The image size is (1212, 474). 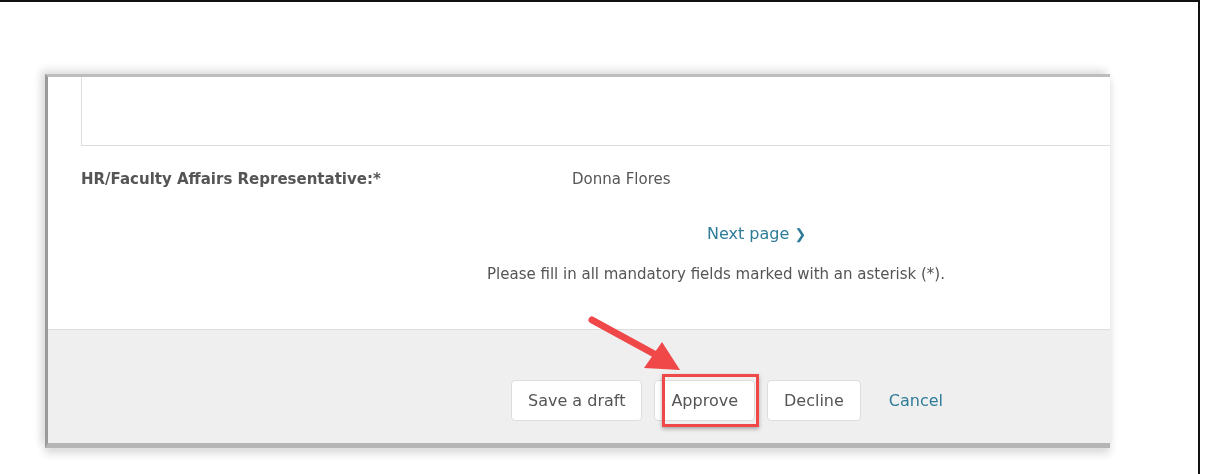 What do you see at coordinates (577, 400) in the screenshot?
I see `action-button: Save a draft` at bounding box center [577, 400].